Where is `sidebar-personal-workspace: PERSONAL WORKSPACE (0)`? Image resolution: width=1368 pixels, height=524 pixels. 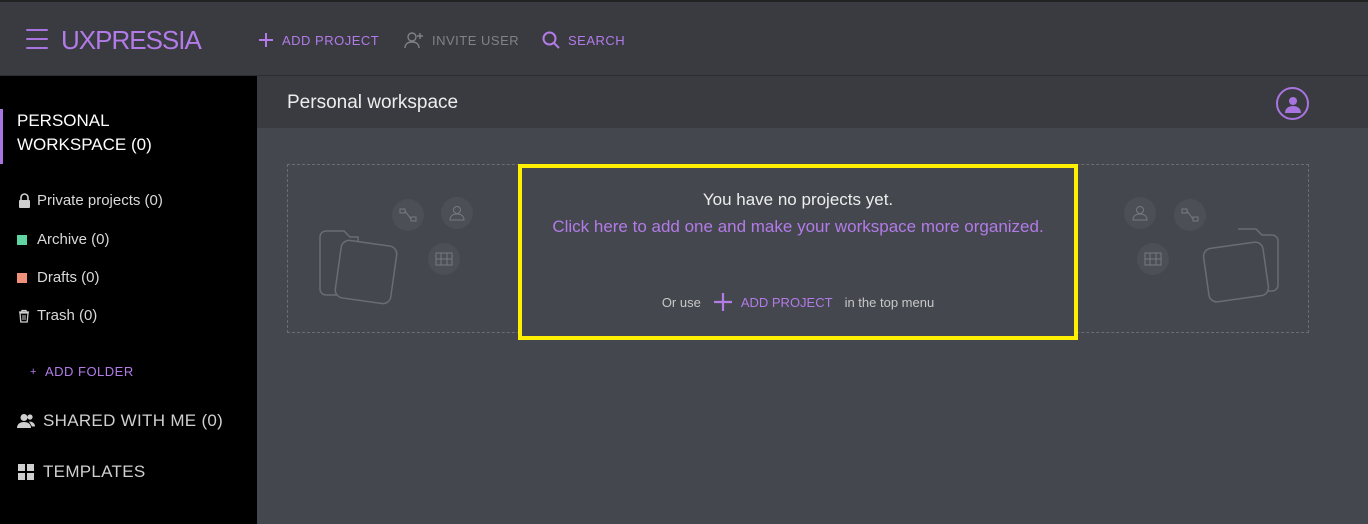 sidebar-personal-workspace: PERSONAL WORKSPACE (0) is located at coordinates (128, 136).